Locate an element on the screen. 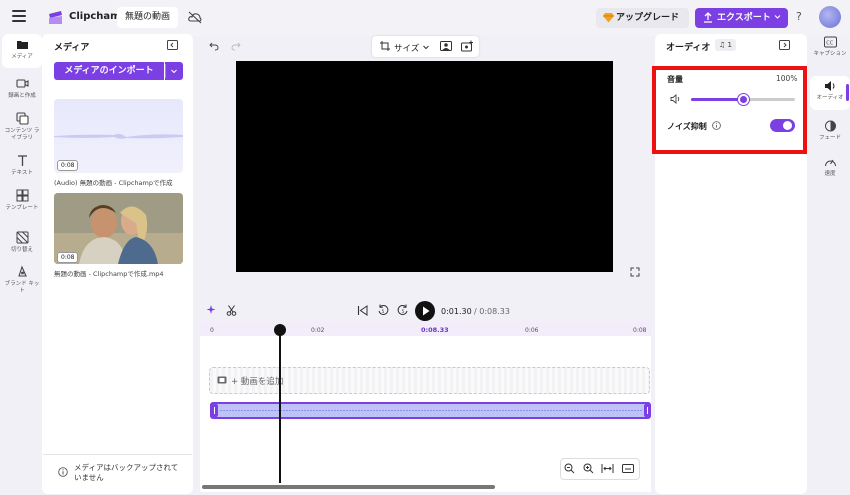 The width and height of the screenshot is (850, 495). background-remove-icon is located at coordinates (446, 45).